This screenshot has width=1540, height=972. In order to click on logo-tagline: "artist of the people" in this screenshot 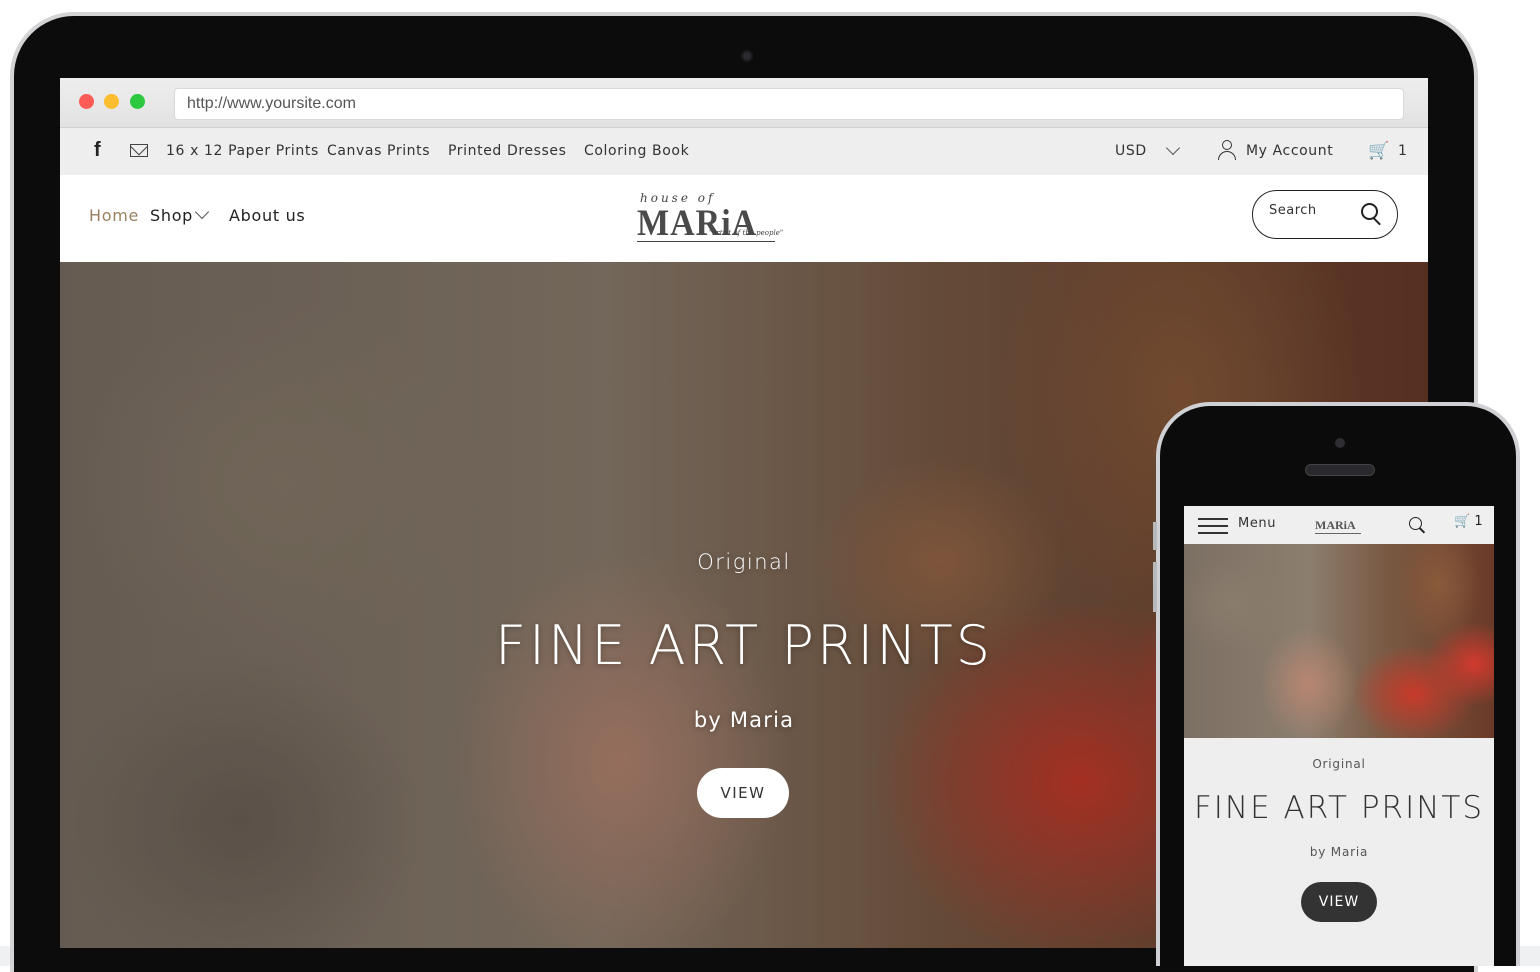, I will do `click(746, 233)`.